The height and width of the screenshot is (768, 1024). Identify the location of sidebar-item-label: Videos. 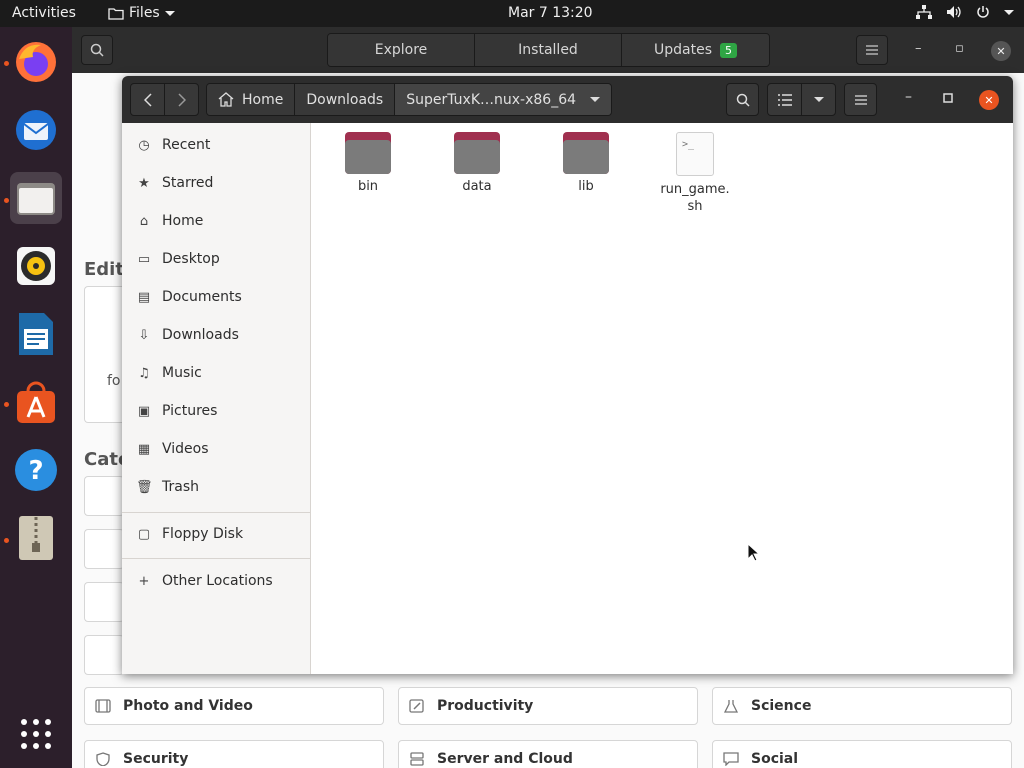
(185, 449).